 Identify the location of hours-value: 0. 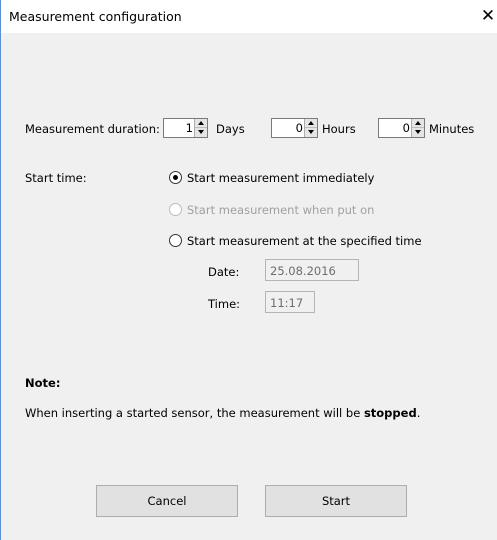
(299, 128).